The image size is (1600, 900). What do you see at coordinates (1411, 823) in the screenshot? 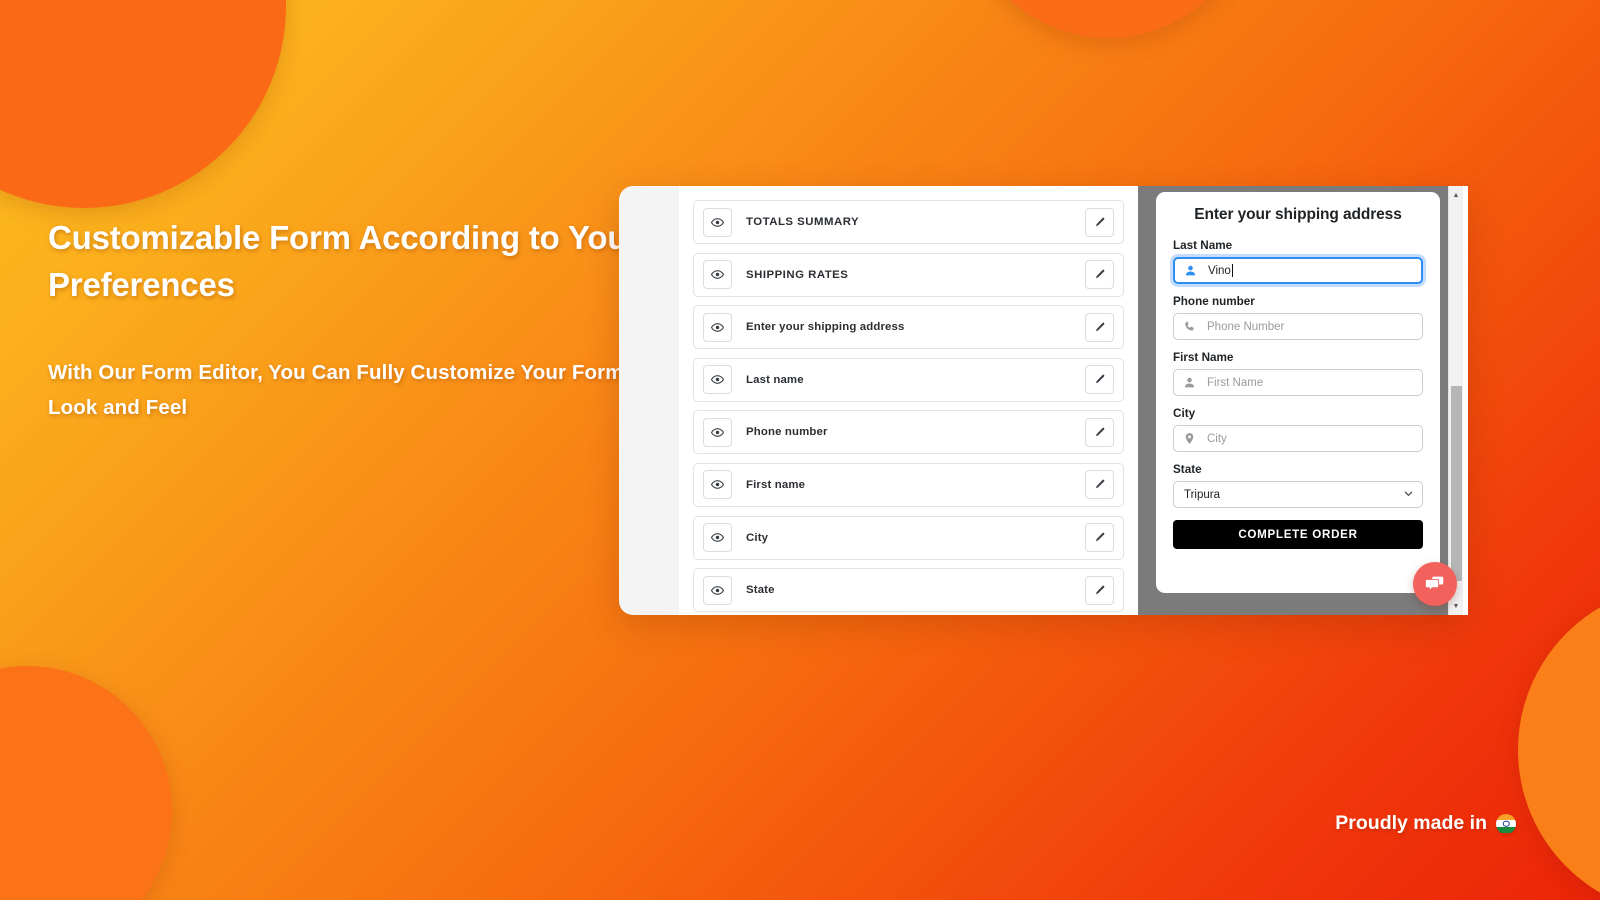
I see `footer-text: Proudly made in` at bounding box center [1411, 823].